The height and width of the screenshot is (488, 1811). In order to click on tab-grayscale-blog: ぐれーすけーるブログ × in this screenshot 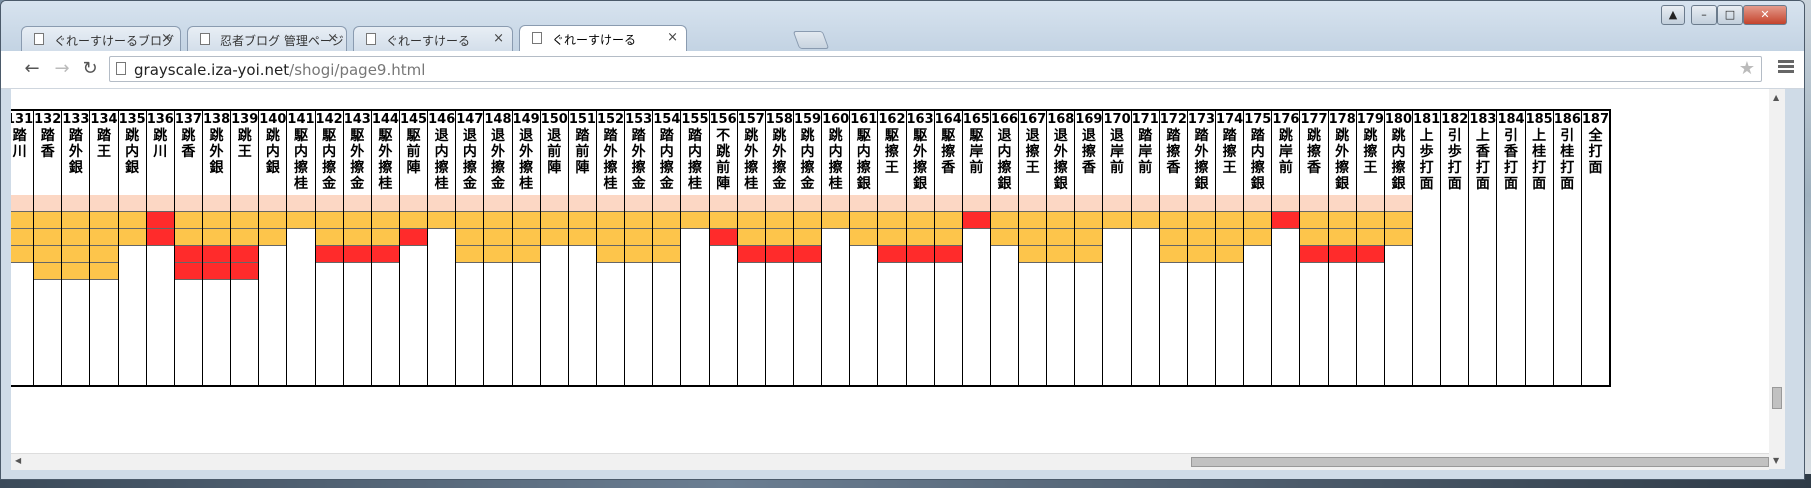, I will do `click(101, 38)`.